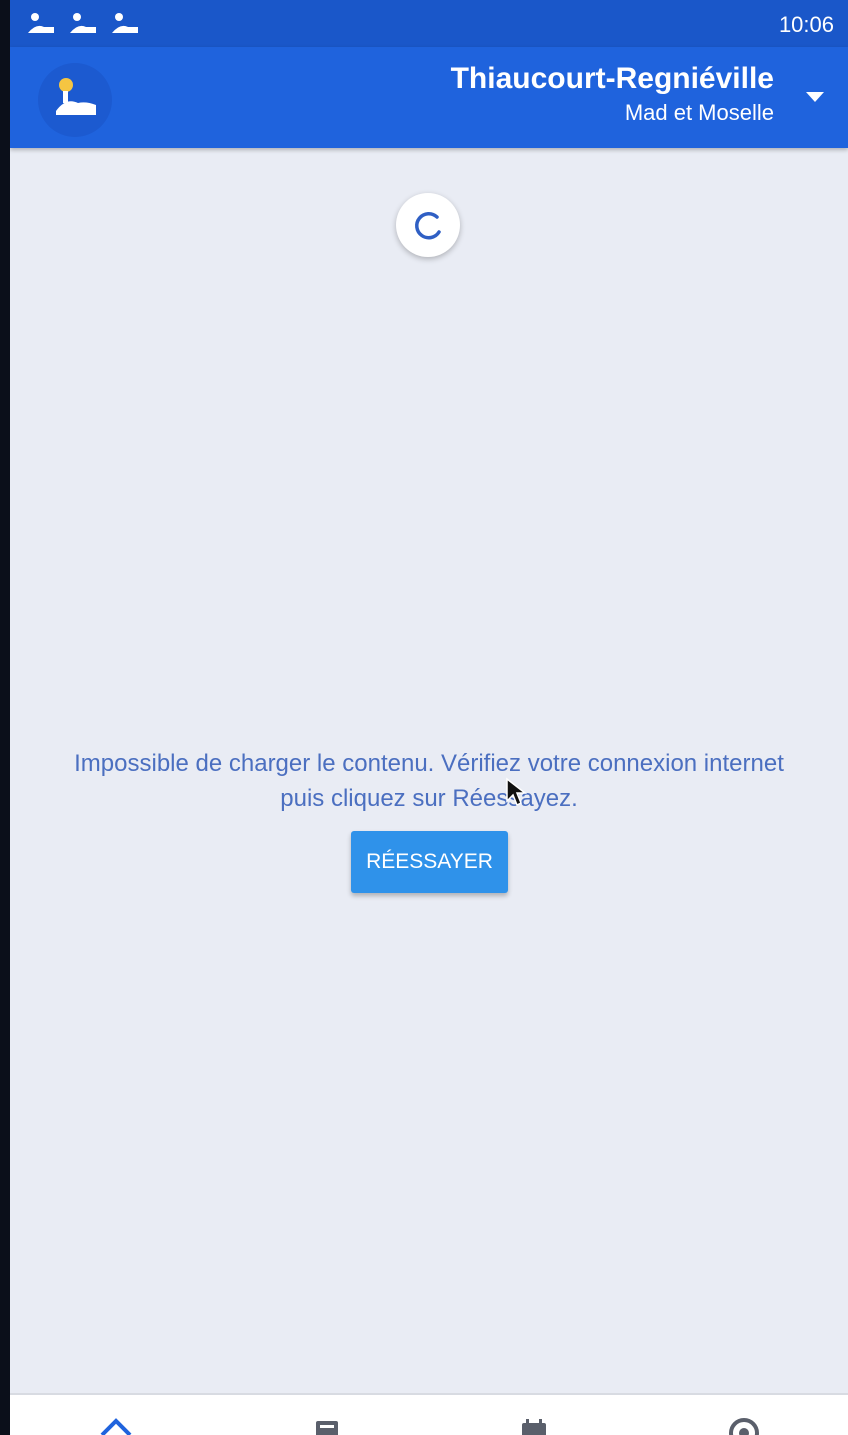 The width and height of the screenshot is (848, 1435). I want to click on status-time: 10:06, so click(806, 24).